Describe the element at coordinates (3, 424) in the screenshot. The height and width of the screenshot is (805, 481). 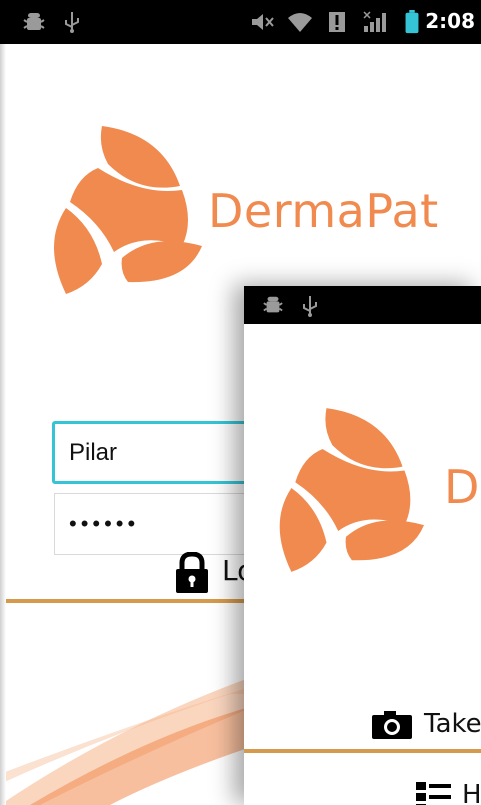
I see `screen-edge` at that location.